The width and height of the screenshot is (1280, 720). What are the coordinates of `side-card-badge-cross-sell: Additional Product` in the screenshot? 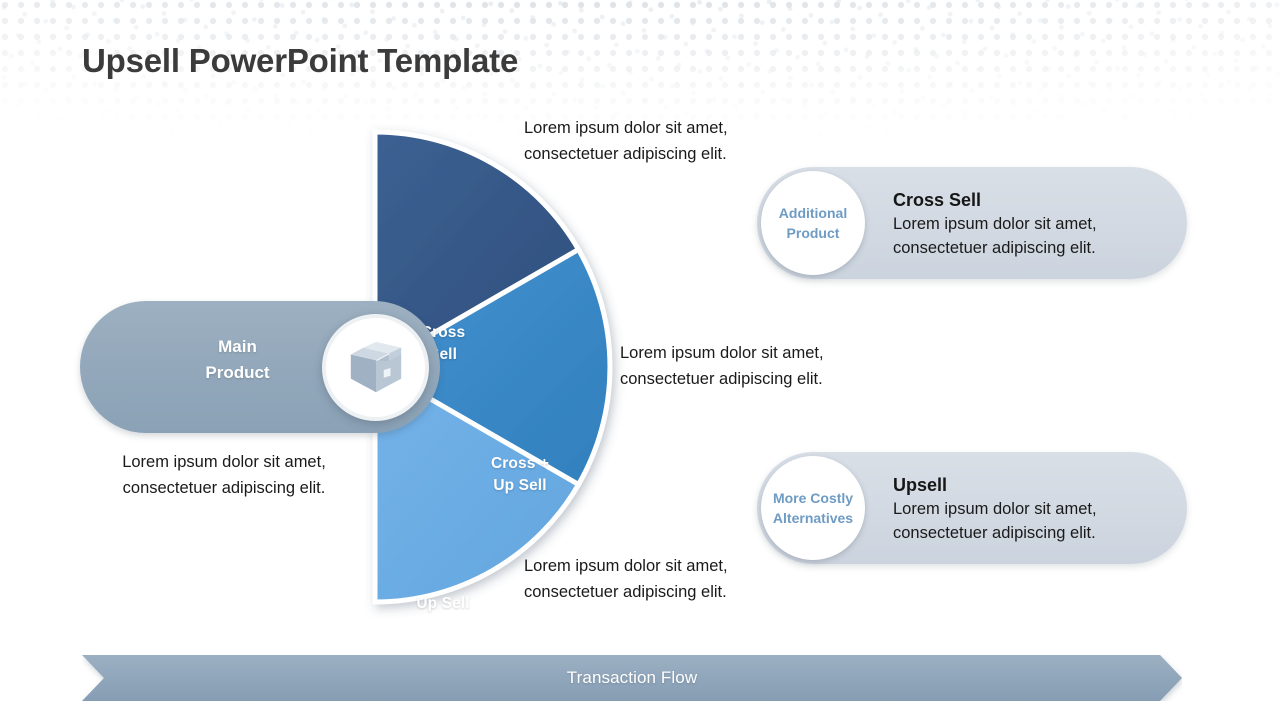 It's located at (813, 223).